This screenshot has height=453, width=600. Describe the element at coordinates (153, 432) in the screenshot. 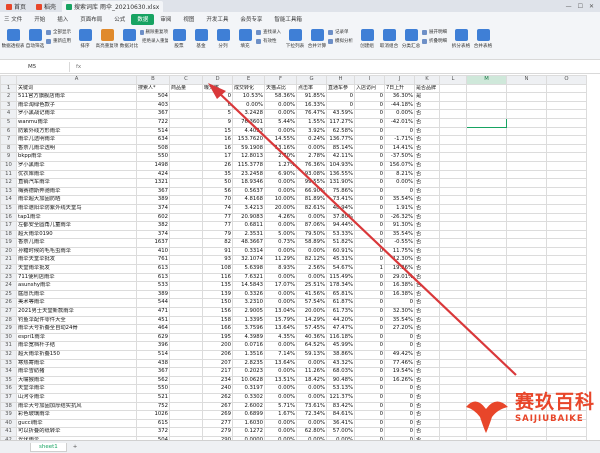

I see `cell: 372` at that location.